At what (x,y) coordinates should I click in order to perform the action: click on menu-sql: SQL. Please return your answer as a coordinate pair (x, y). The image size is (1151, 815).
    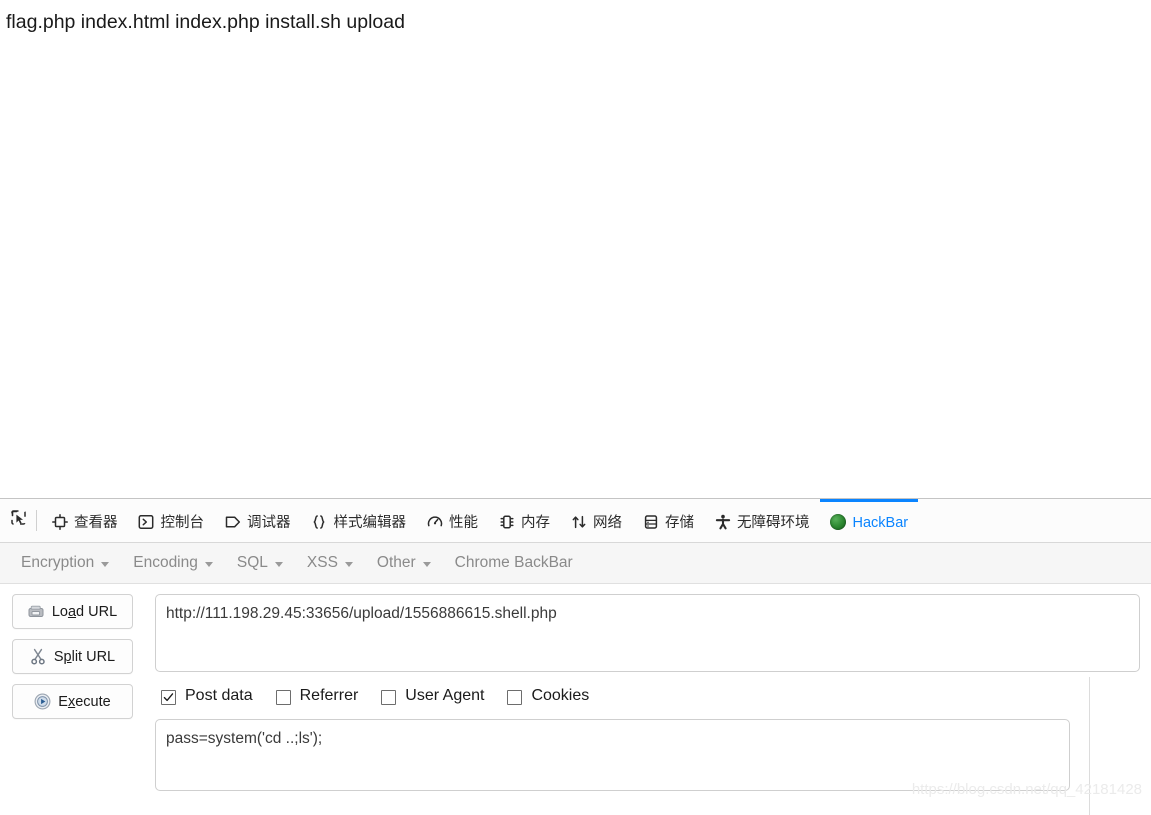
    Looking at the image, I should click on (263, 563).